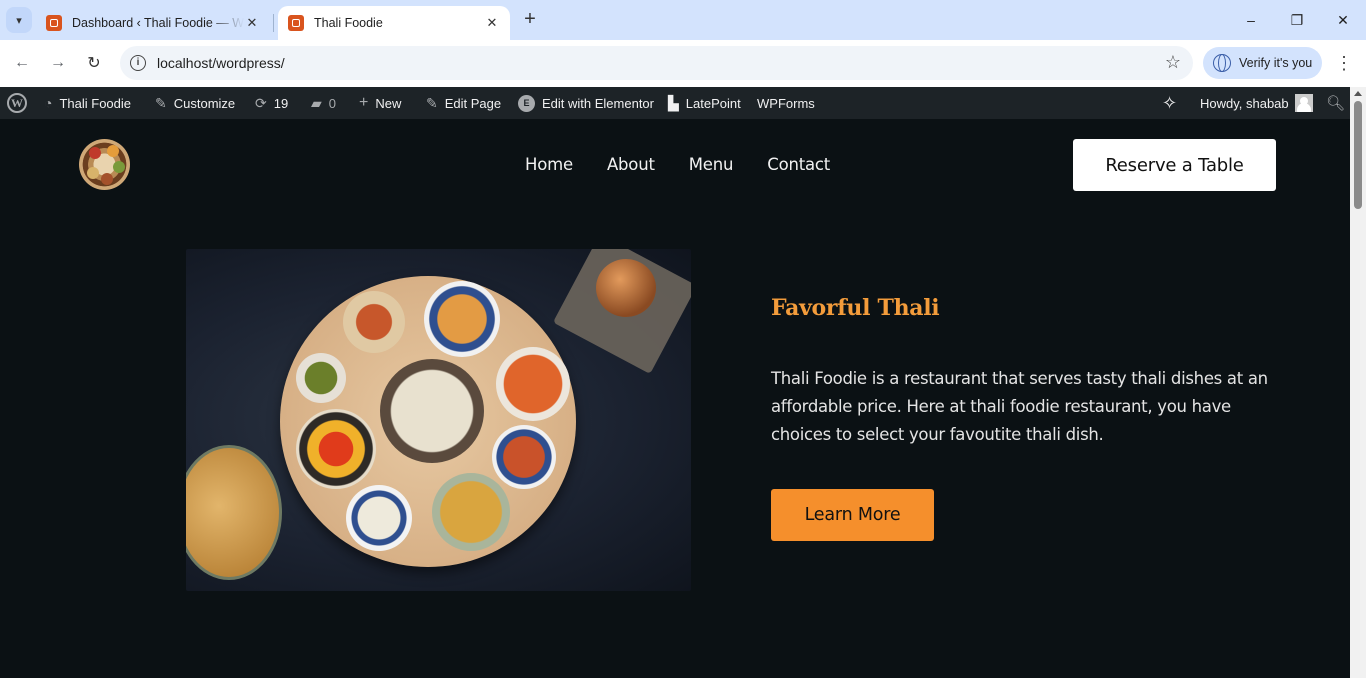  I want to click on plus-icon: +, so click(364, 102).